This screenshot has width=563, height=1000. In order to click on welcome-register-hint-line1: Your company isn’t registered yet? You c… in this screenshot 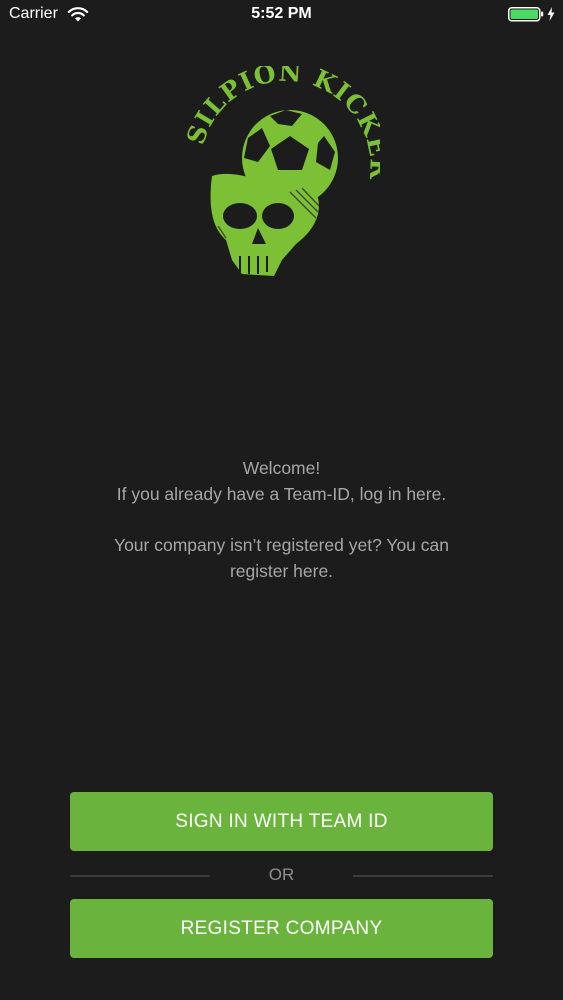, I will do `click(281, 545)`.